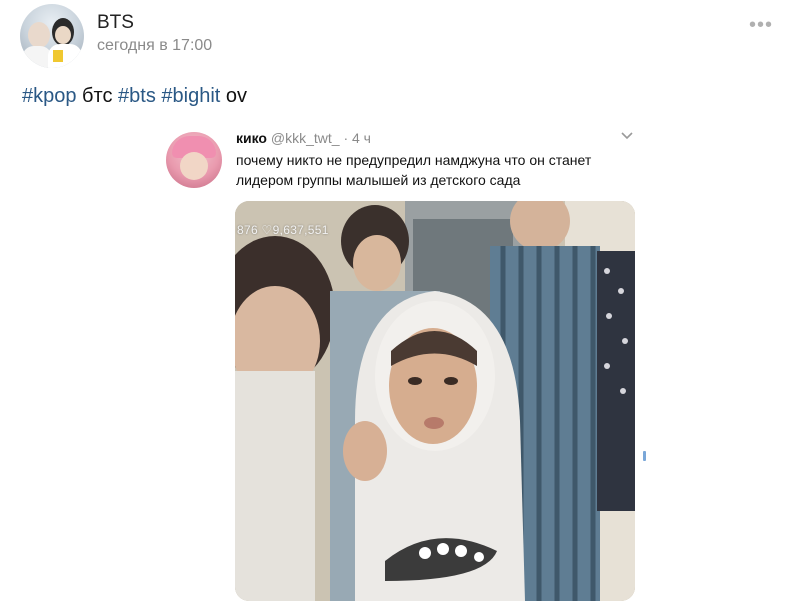 The width and height of the screenshot is (800, 606). Describe the element at coordinates (190, 96) in the screenshot. I see `hashtag-bighit: #bighit` at that location.